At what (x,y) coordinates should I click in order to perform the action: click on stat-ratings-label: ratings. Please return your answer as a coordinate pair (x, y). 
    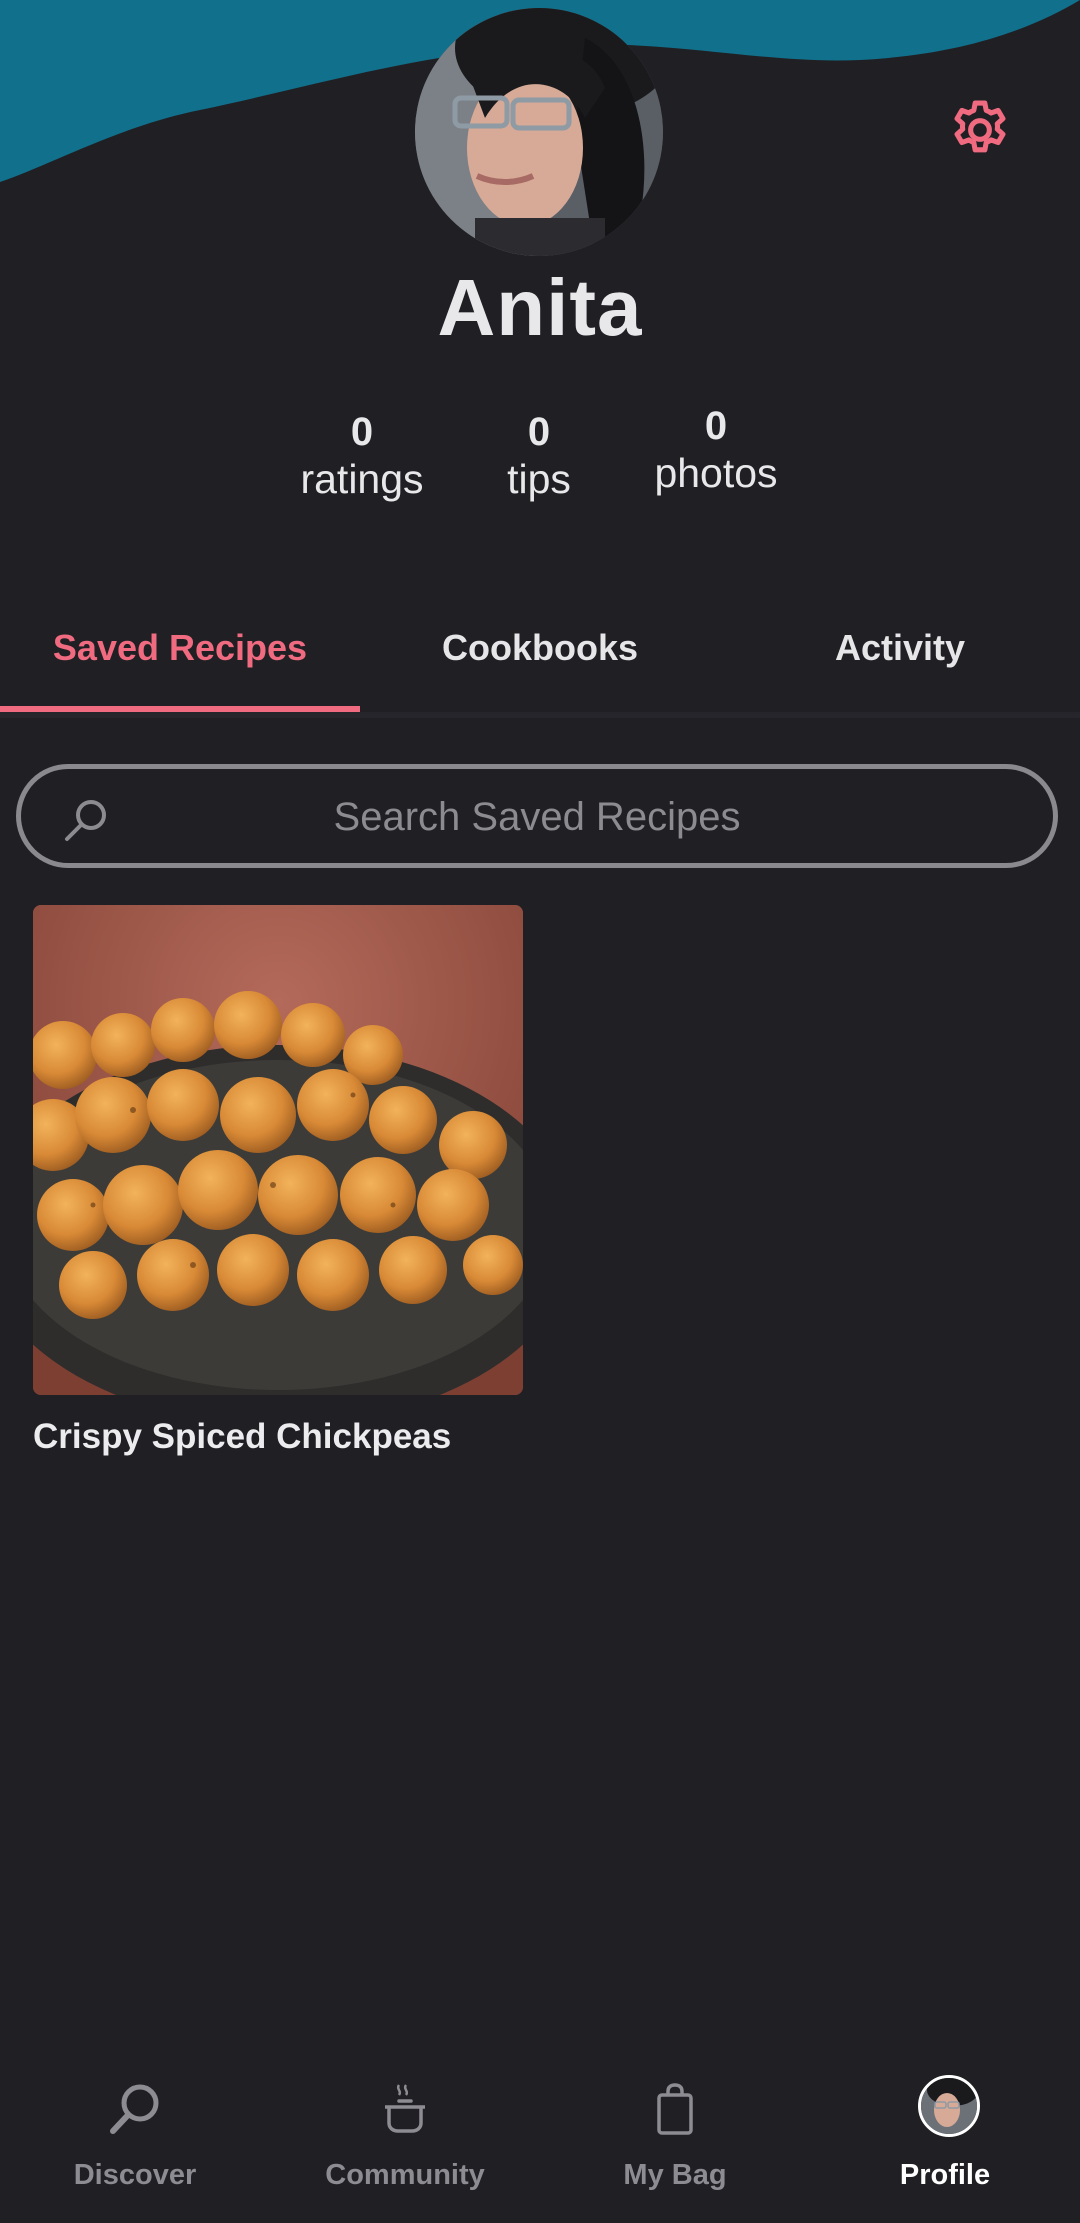
    Looking at the image, I should click on (362, 479).